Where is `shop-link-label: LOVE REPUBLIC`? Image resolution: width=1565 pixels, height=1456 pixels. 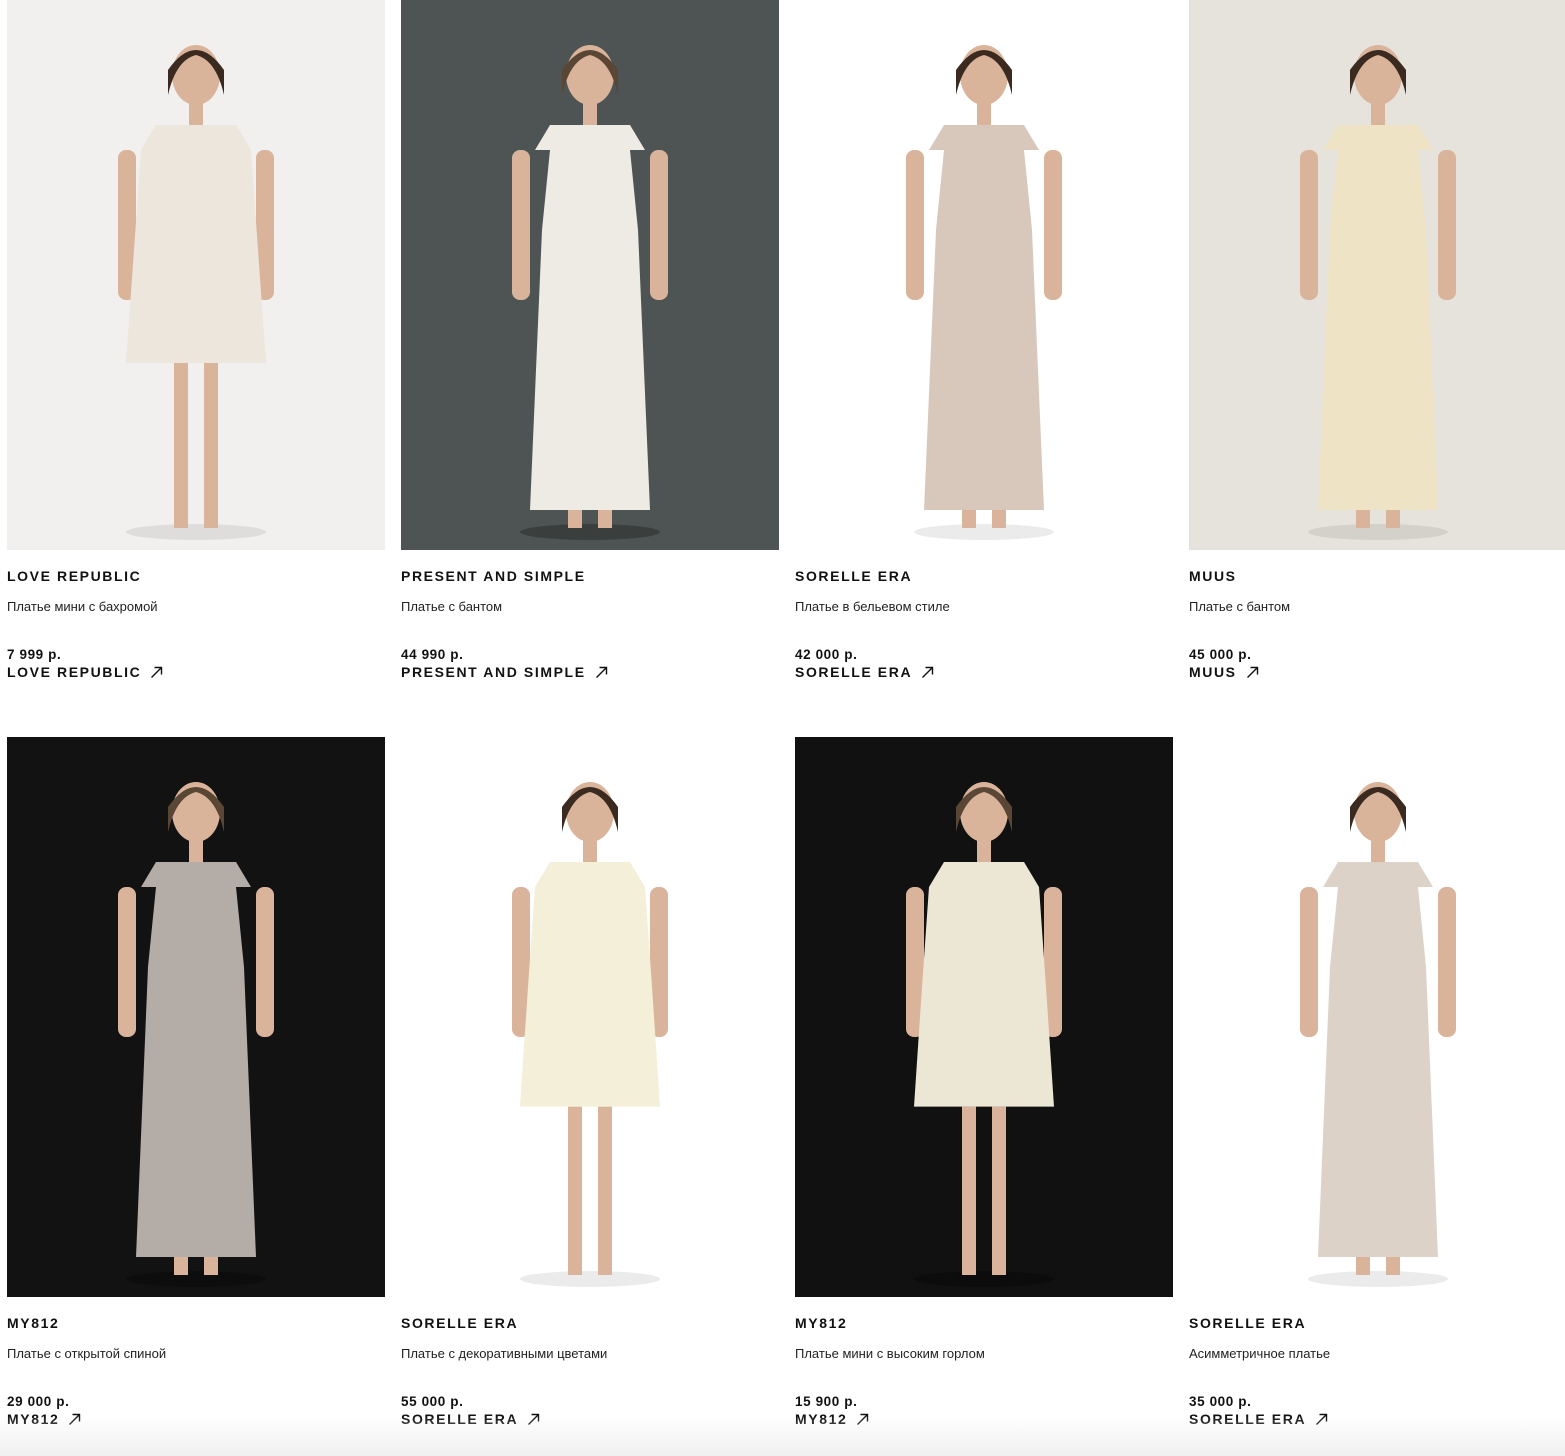 shop-link-label: LOVE REPUBLIC is located at coordinates (74, 672).